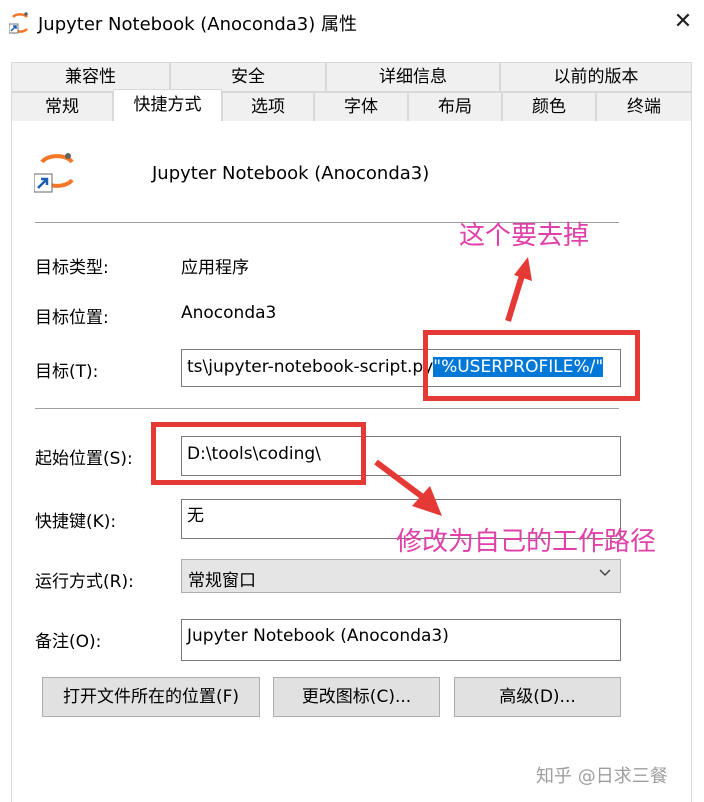 This screenshot has width=704, height=802. Describe the element at coordinates (361, 107) in the screenshot. I see `tab-font: 字体` at that location.